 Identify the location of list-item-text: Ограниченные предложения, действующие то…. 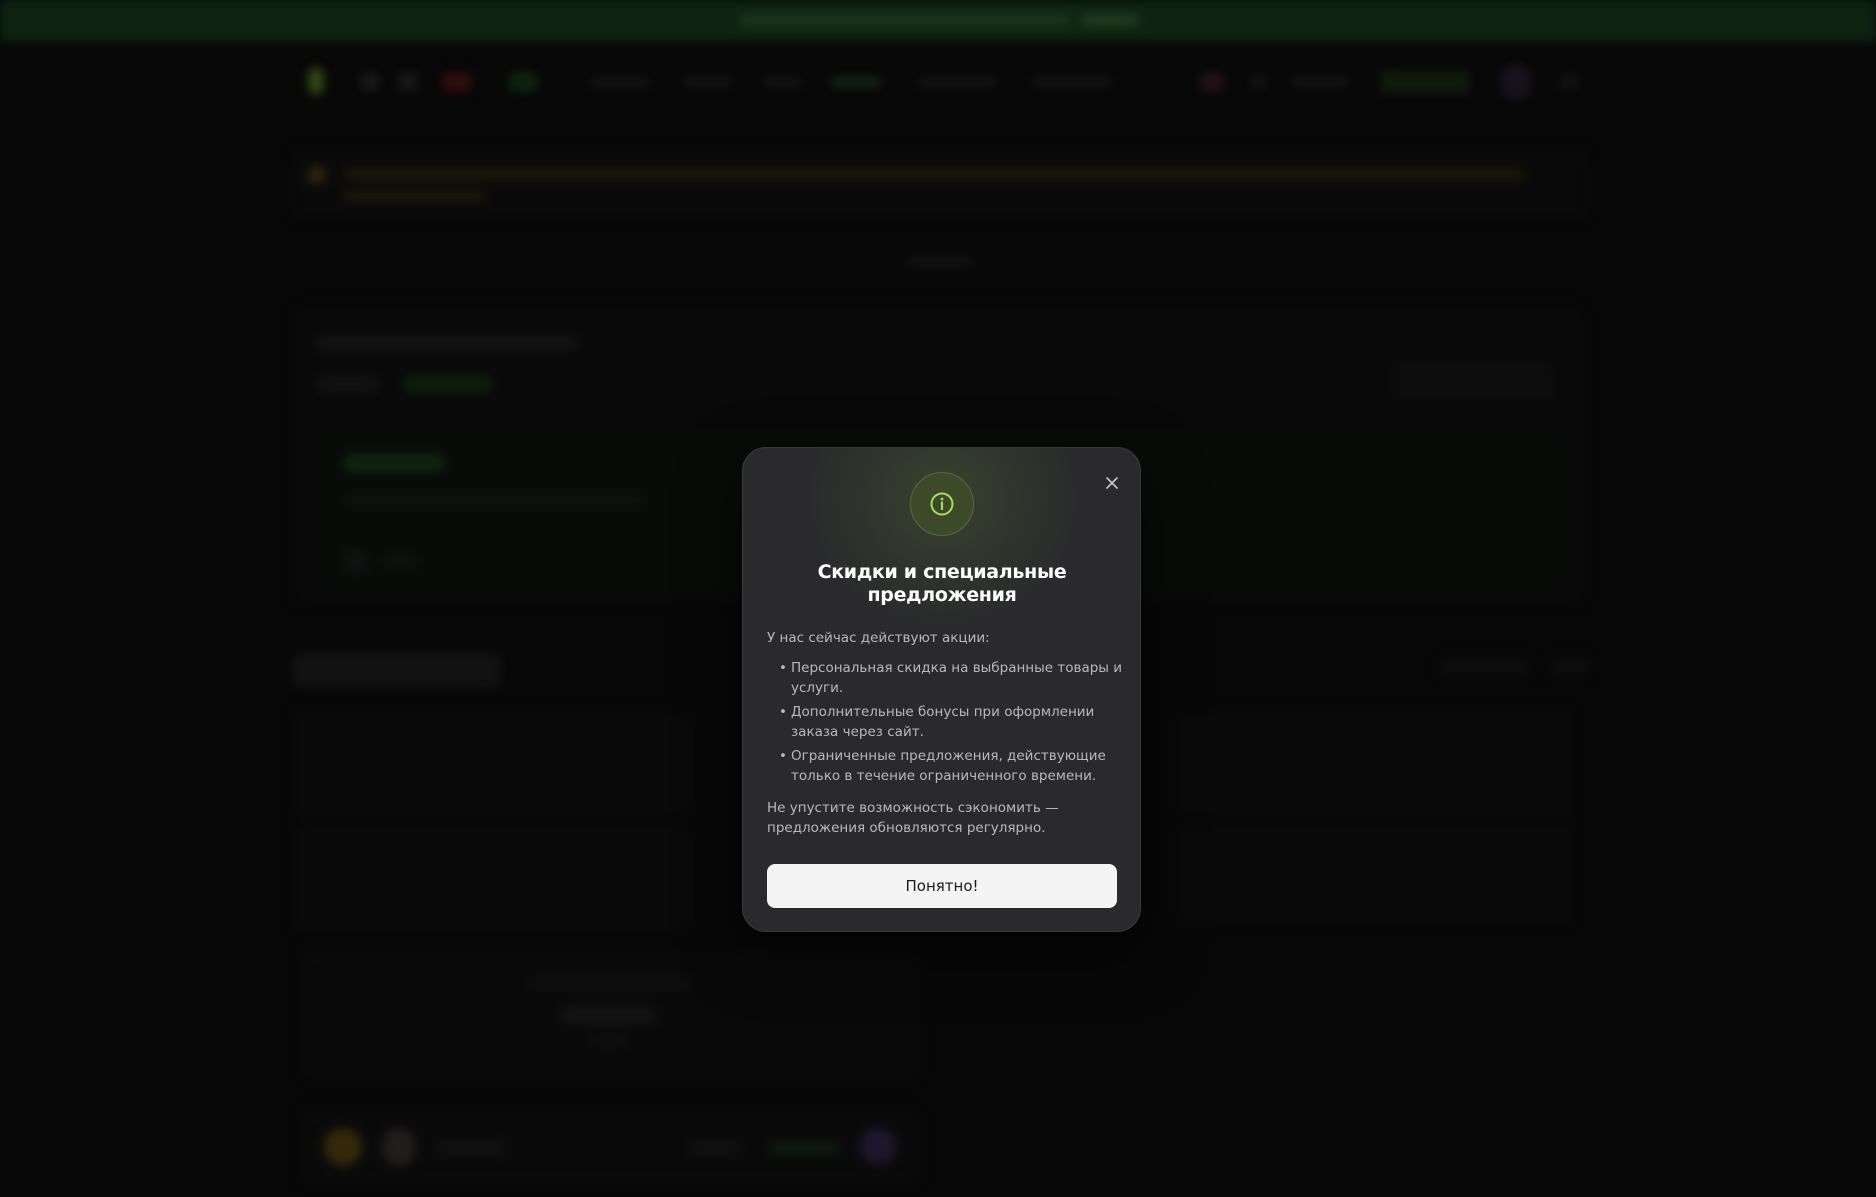
(948, 766).